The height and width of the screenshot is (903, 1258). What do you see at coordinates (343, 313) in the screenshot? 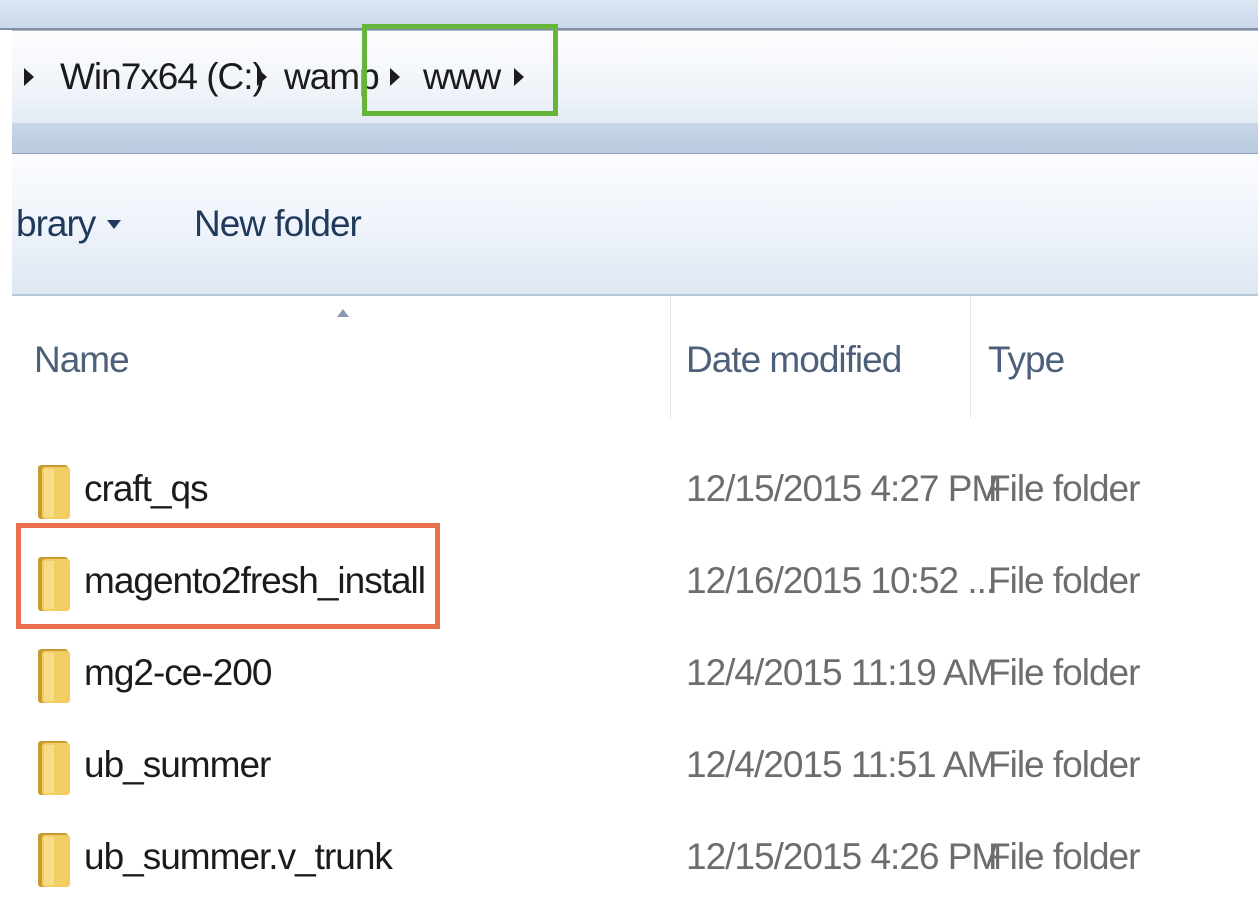
I see `sort-ascending-icon` at bounding box center [343, 313].